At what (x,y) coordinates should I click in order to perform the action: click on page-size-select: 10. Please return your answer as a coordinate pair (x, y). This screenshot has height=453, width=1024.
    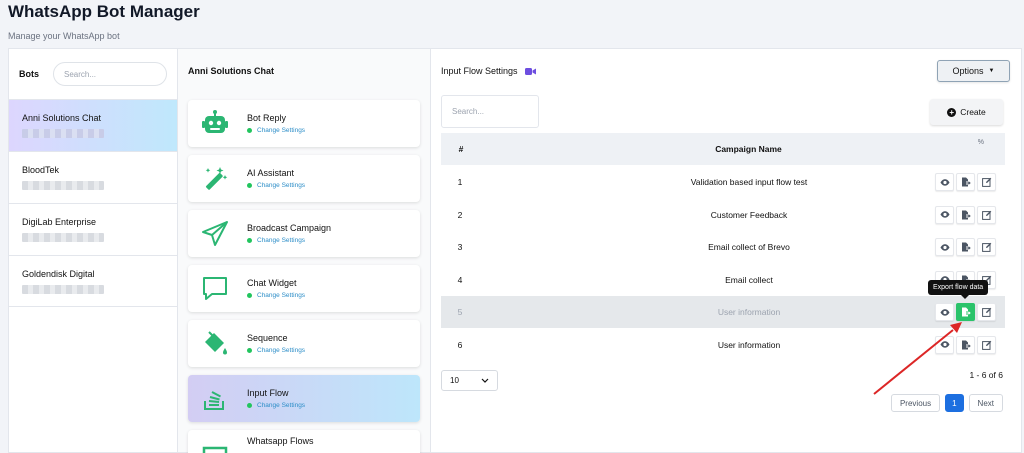
    Looking at the image, I should click on (469, 380).